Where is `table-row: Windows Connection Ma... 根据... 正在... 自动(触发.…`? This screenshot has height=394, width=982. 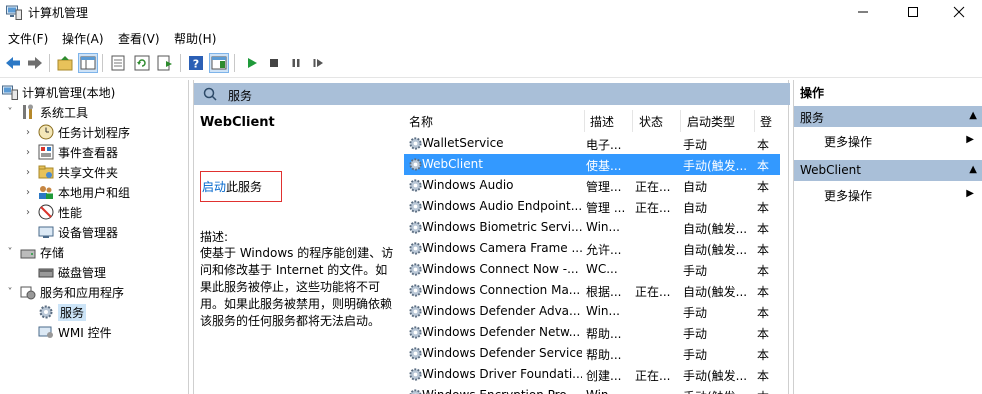 table-row: Windows Connection Ma... 根据... 正在... 自动(触发.… is located at coordinates (592, 290).